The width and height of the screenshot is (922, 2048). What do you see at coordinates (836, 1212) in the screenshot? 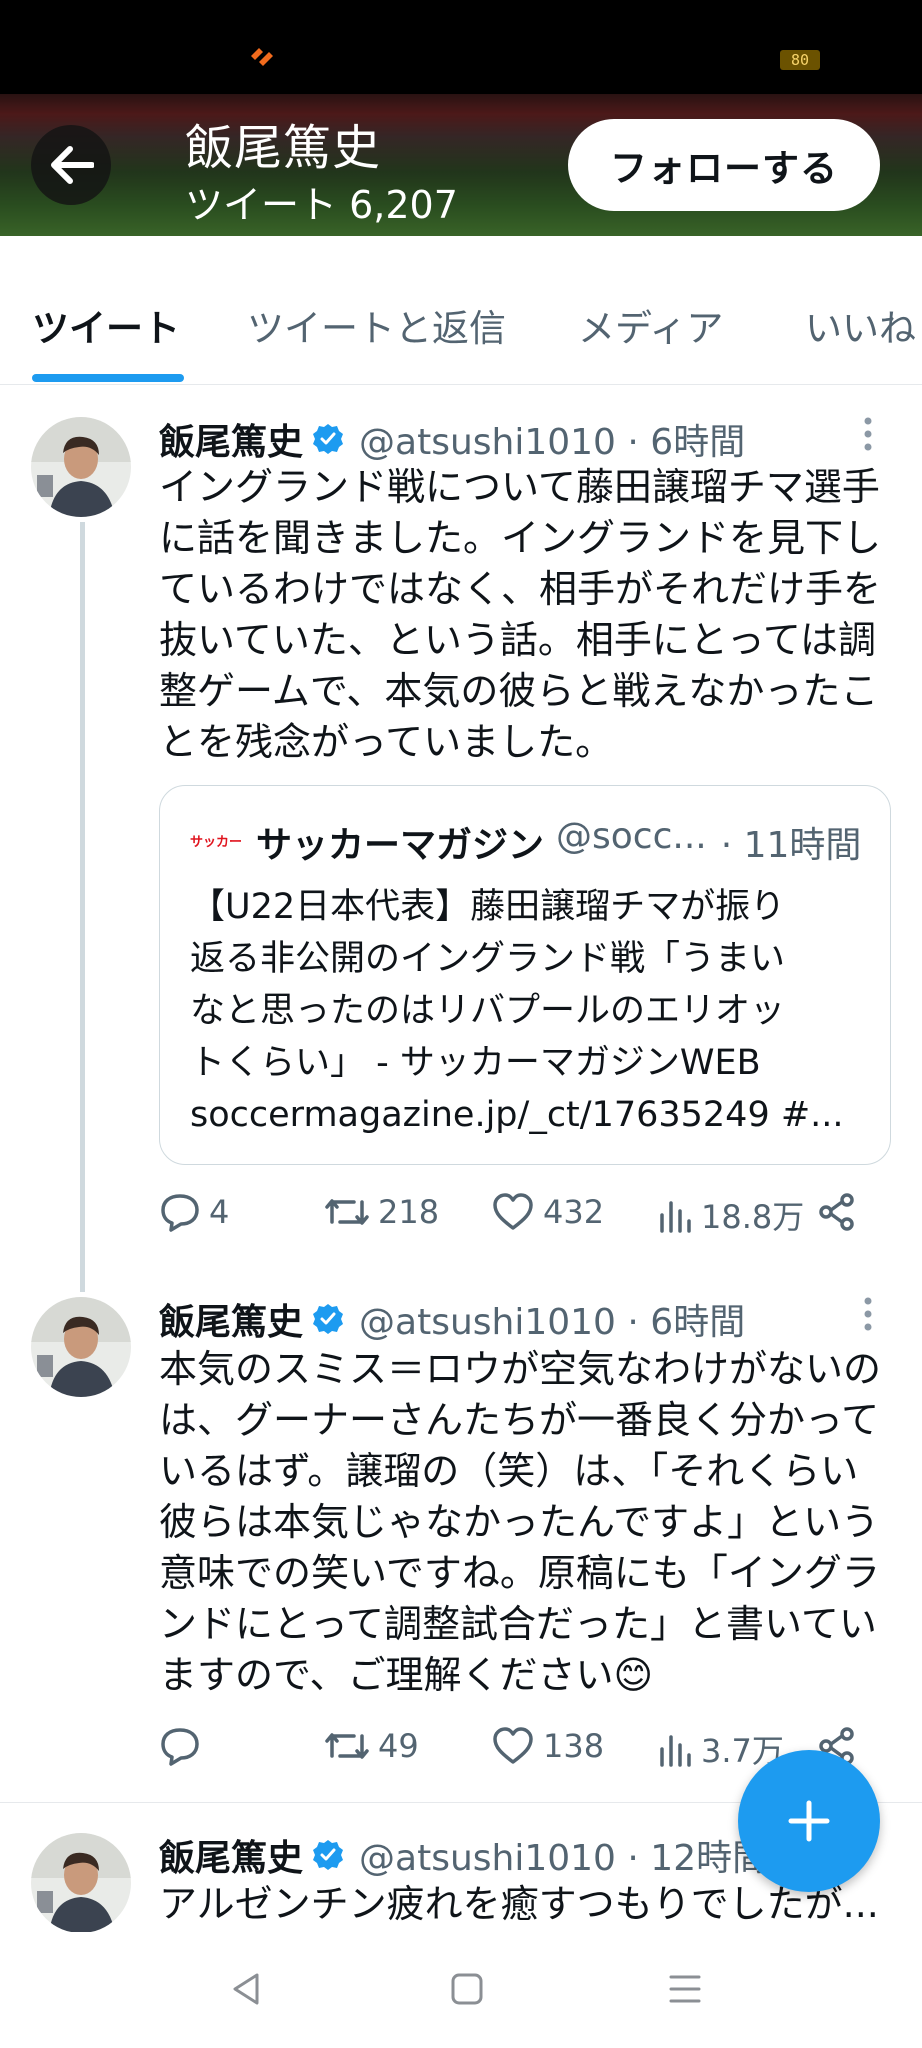
I see `share-icon` at bounding box center [836, 1212].